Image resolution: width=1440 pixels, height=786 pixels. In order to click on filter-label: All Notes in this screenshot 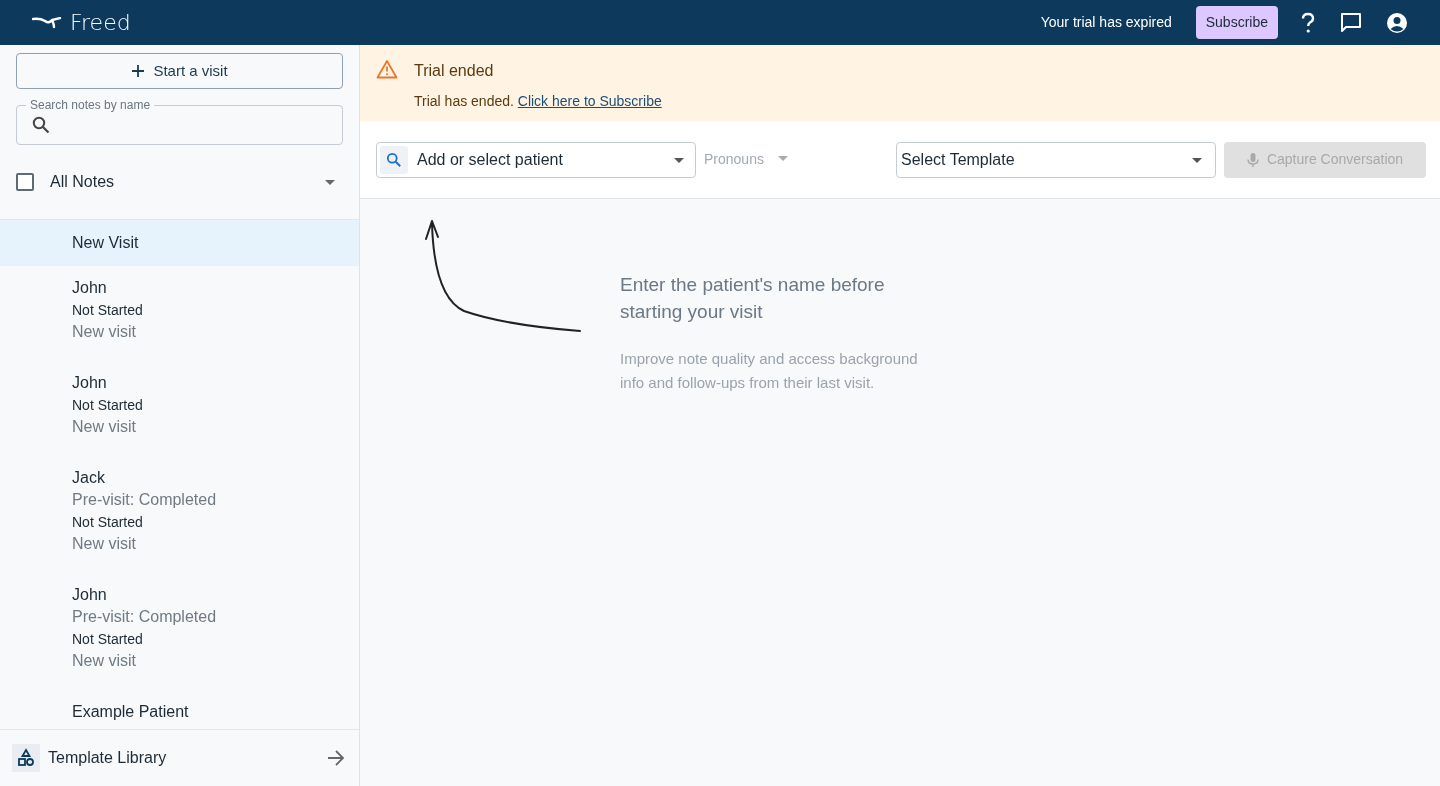, I will do `click(82, 182)`.